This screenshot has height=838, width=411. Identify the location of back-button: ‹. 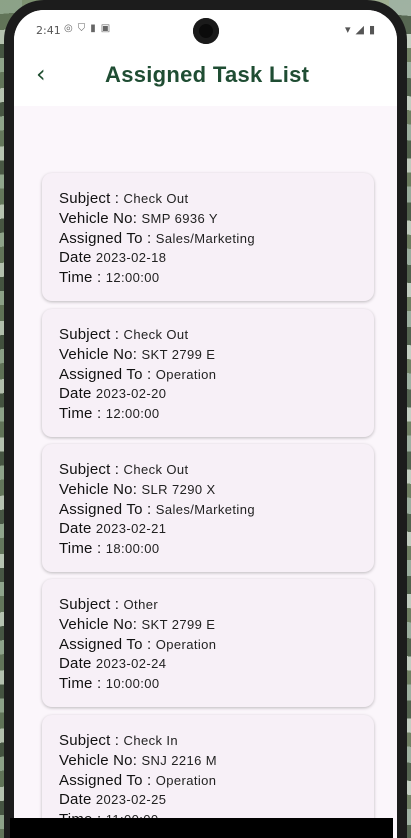
(41, 74).